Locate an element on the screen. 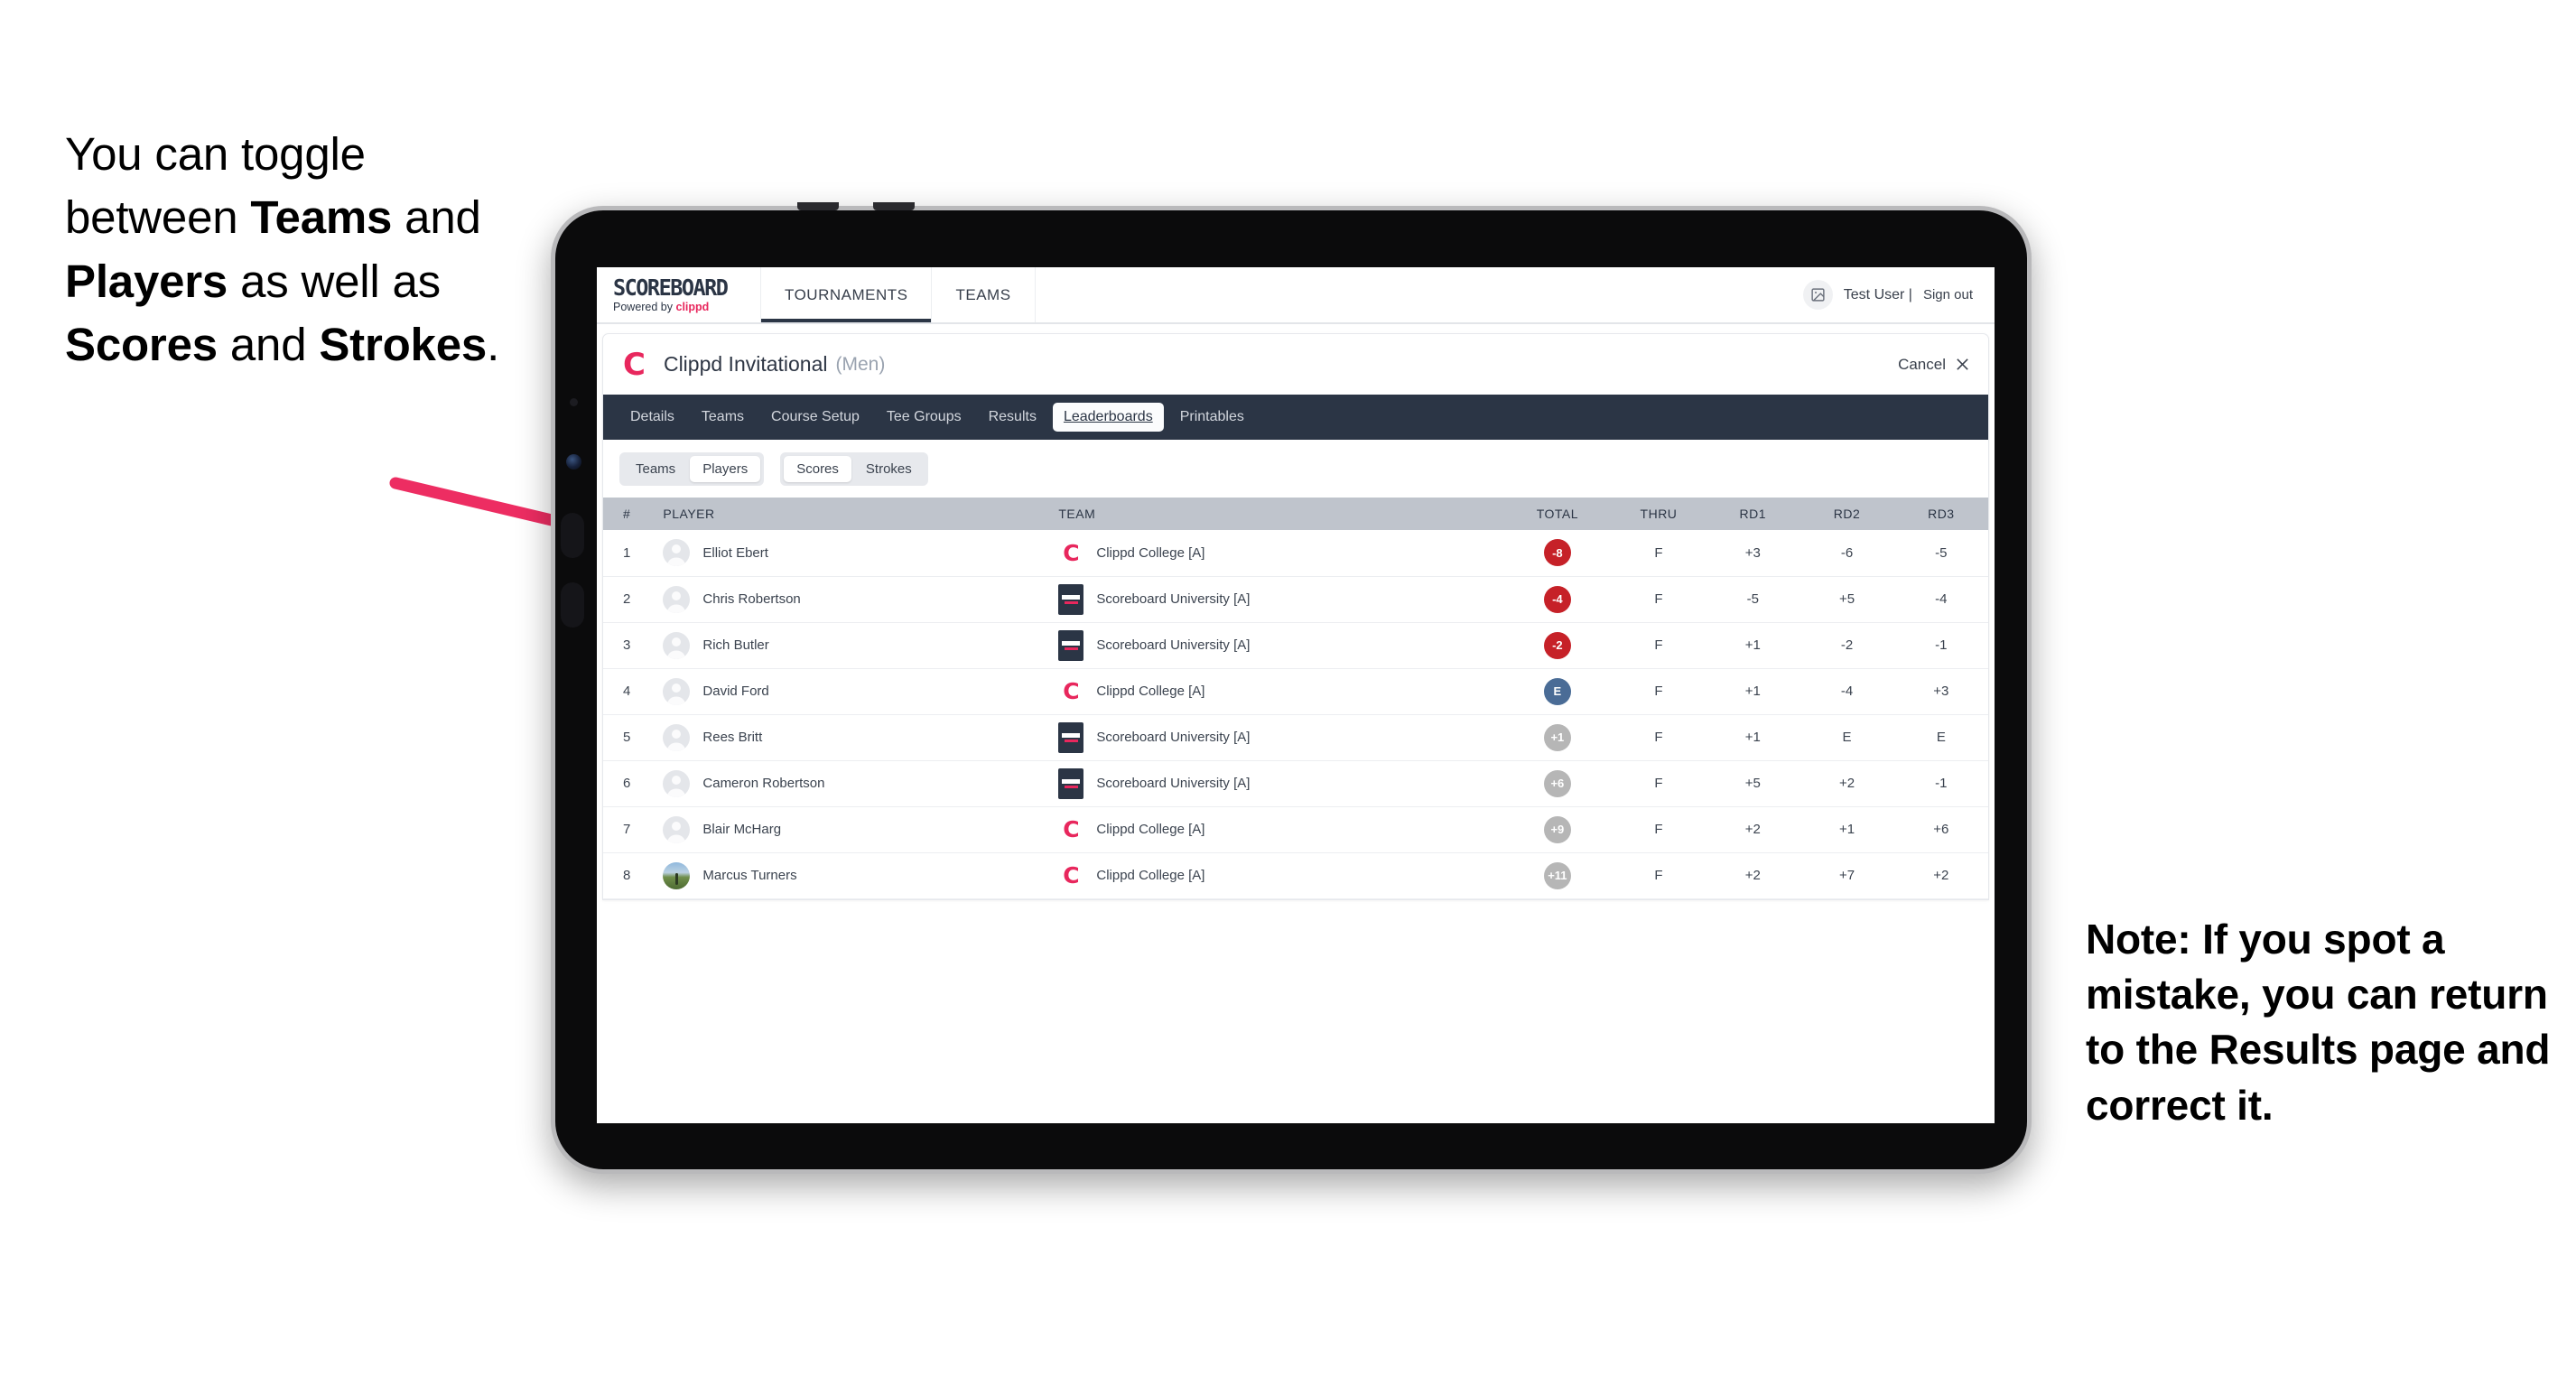 The height and width of the screenshot is (1386, 2576). toggle-option-scores: Scores is located at coordinates (817, 469).